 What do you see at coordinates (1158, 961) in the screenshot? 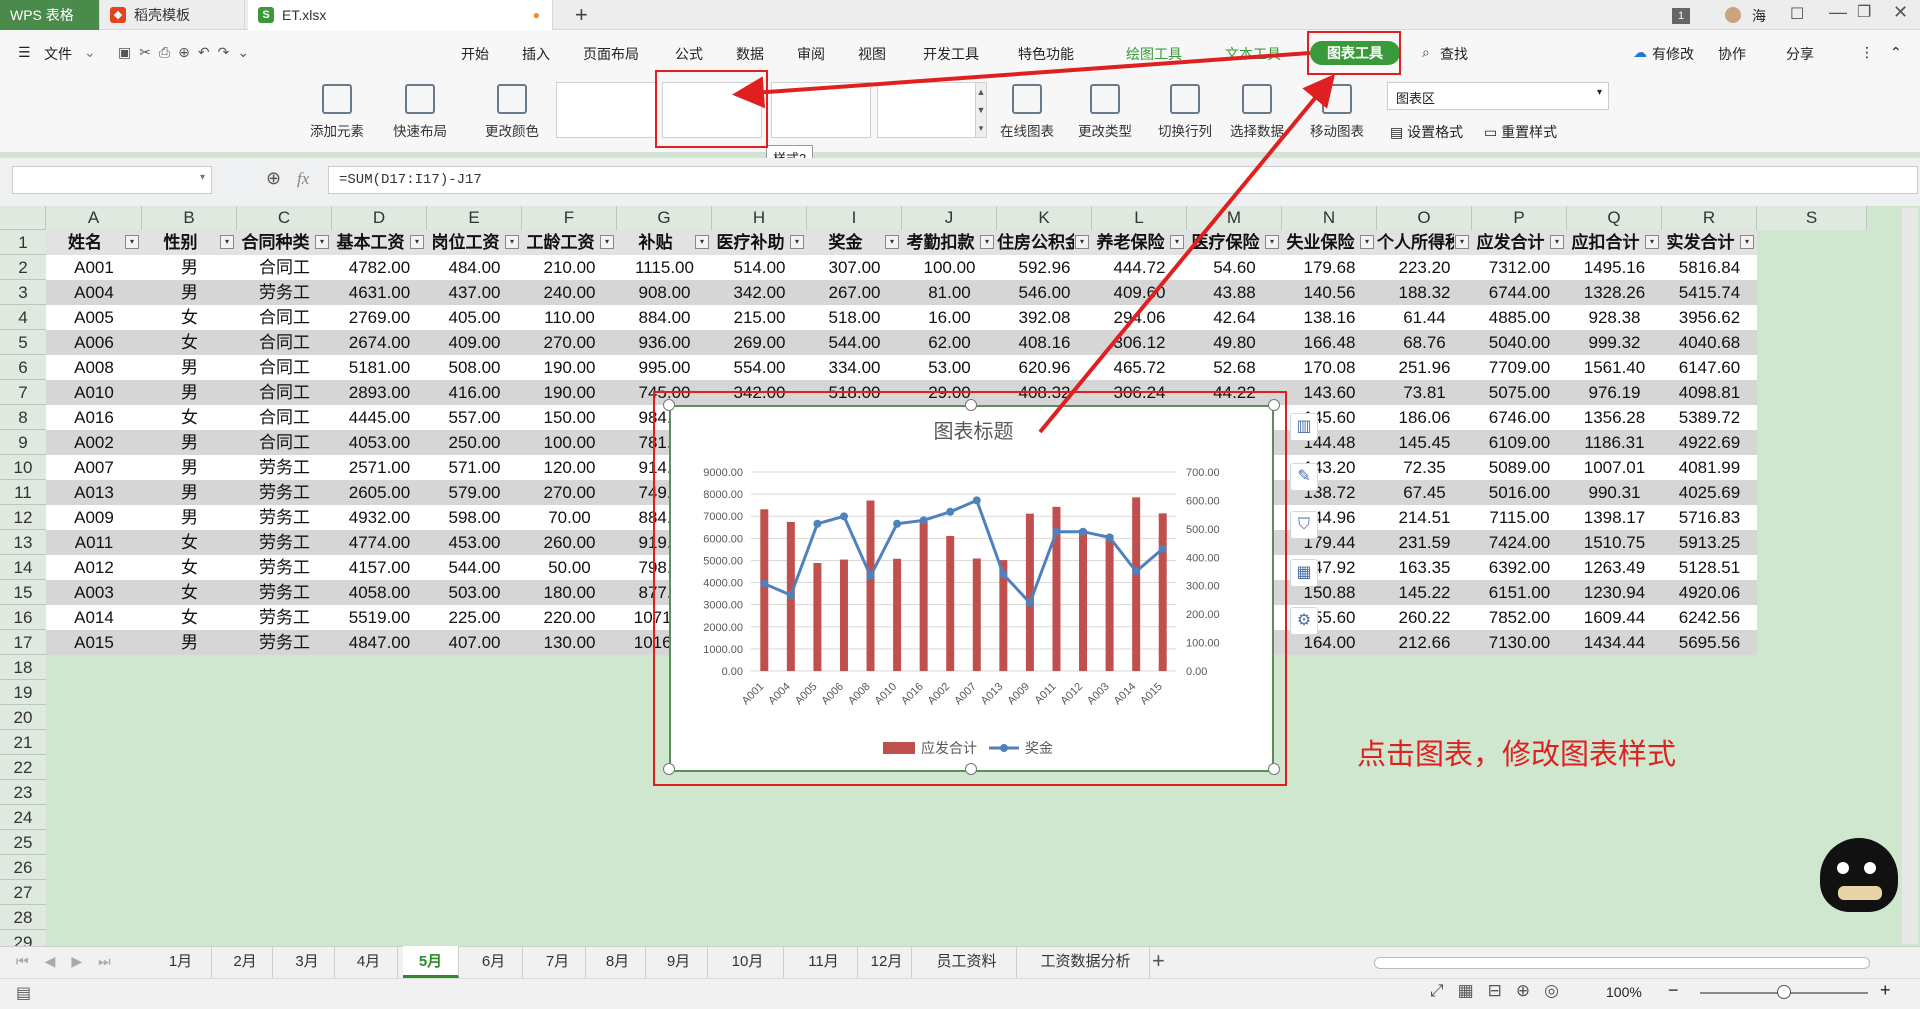
I see `add-sheet-icon: +` at bounding box center [1158, 961].